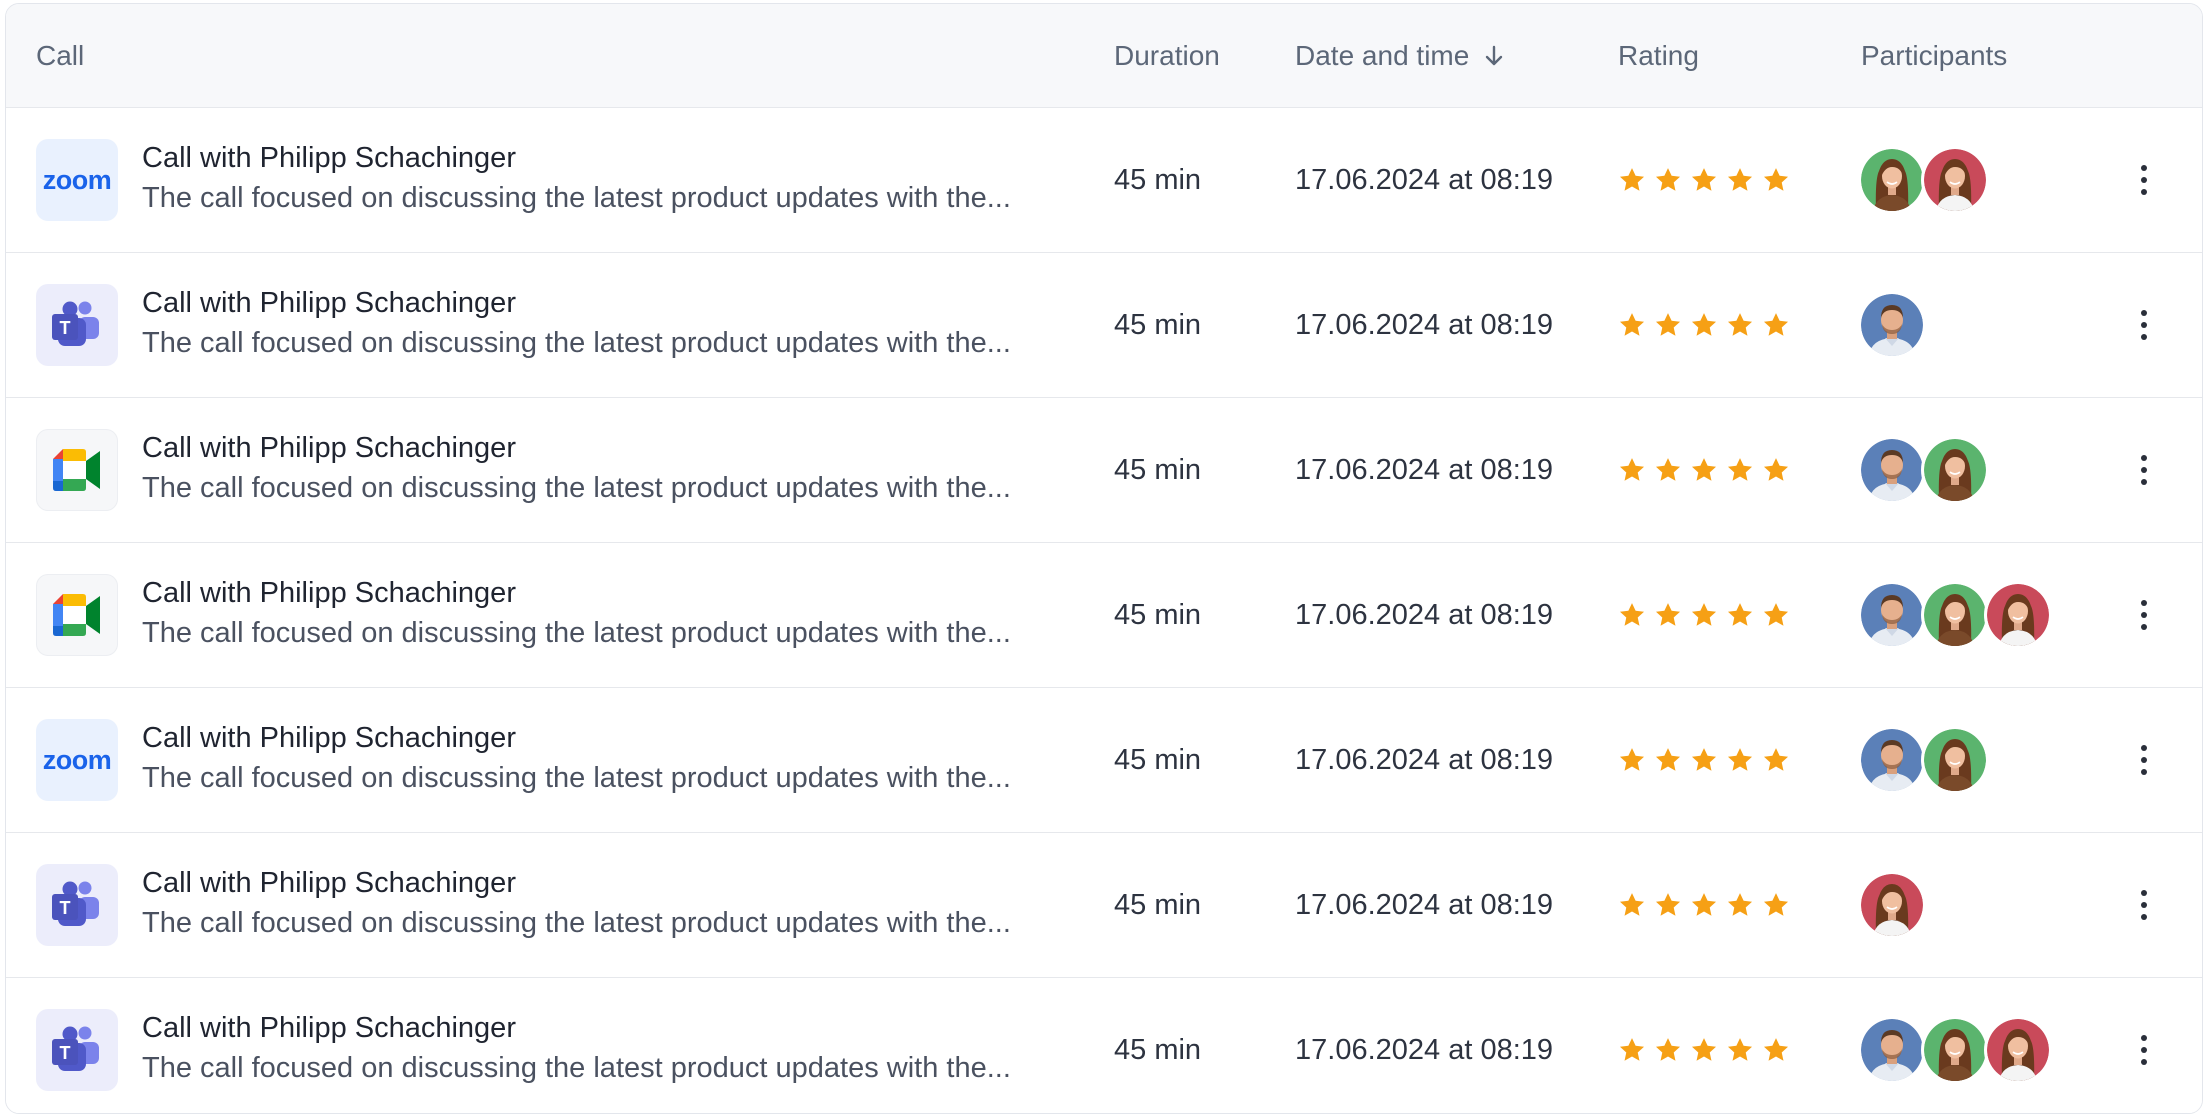 Image resolution: width=2208 pixels, height=1120 pixels. What do you see at coordinates (1934, 55) in the screenshot?
I see `column-header-participants: Participants` at bounding box center [1934, 55].